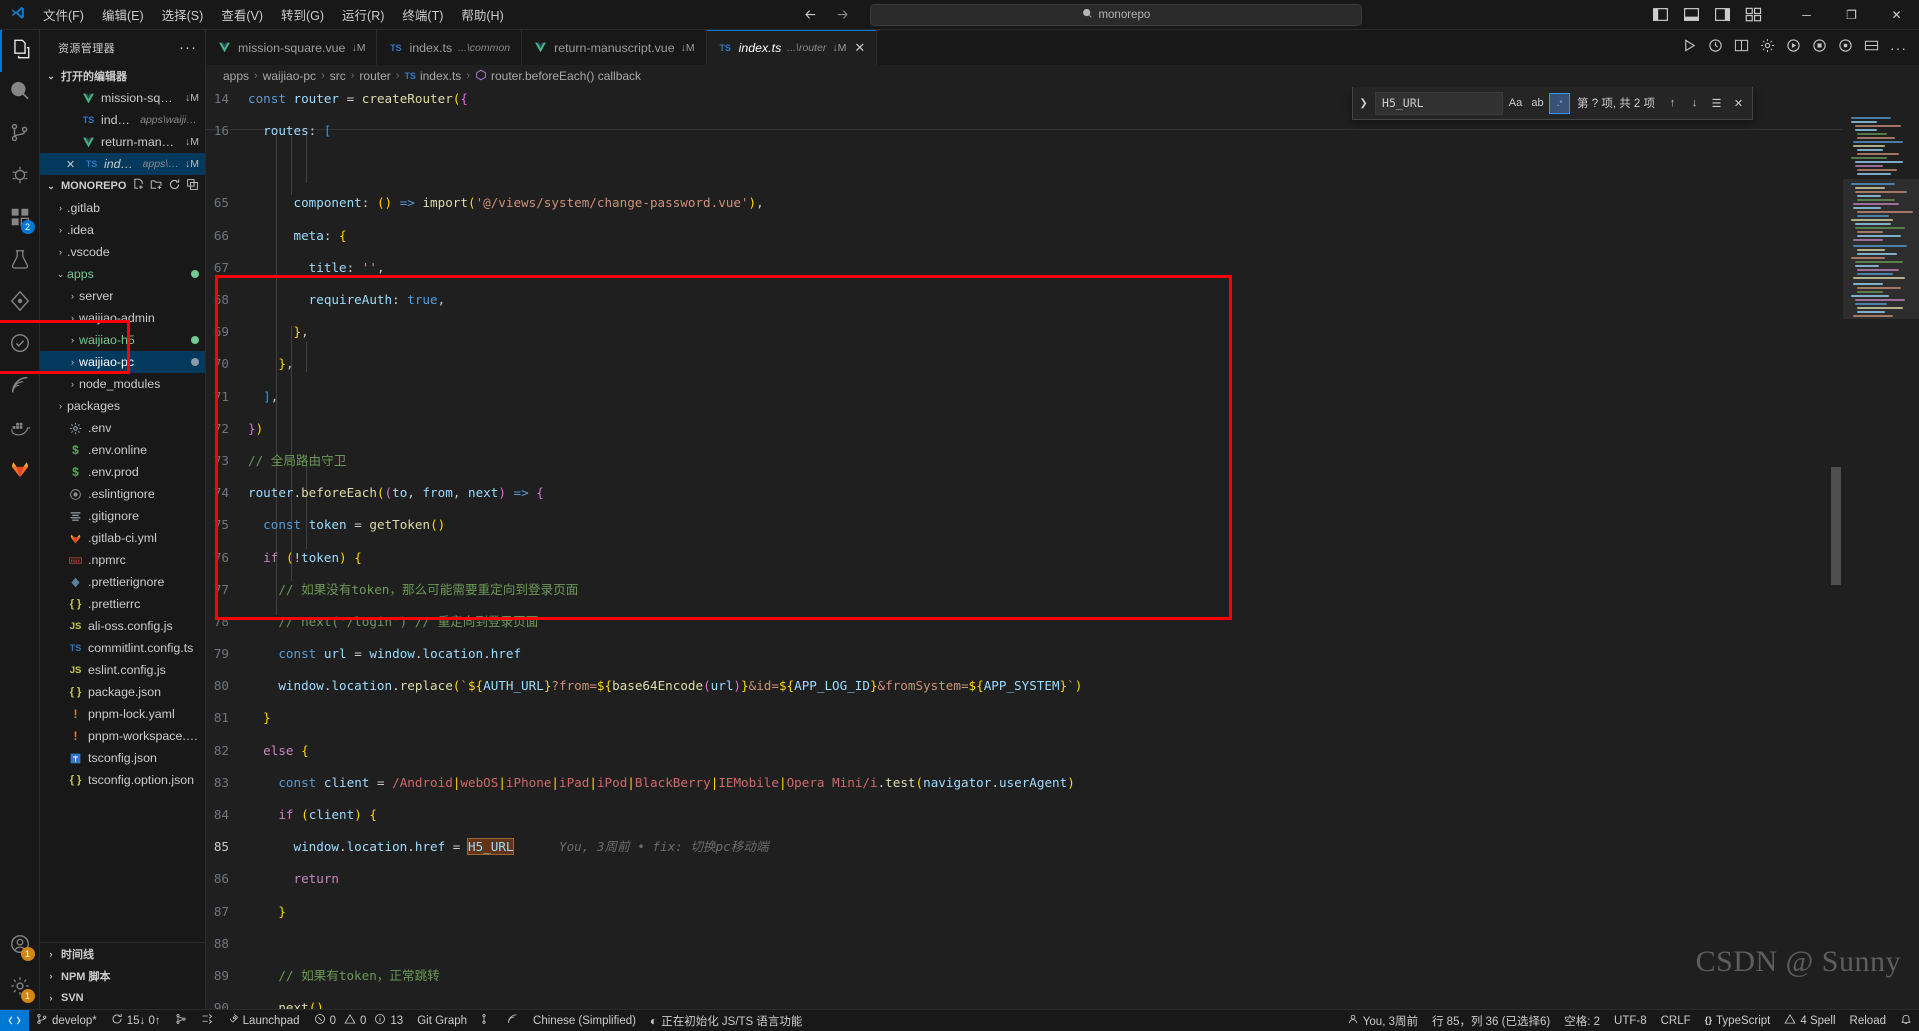 The height and width of the screenshot is (1031, 1919). What do you see at coordinates (1753, 14) in the screenshot?
I see `customize-layout-icon` at bounding box center [1753, 14].